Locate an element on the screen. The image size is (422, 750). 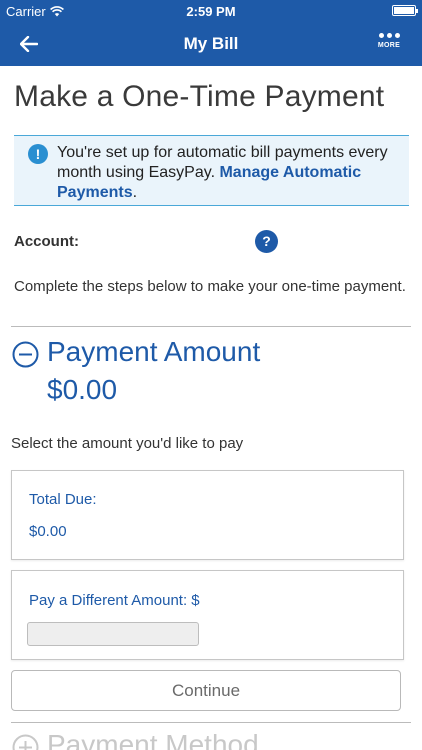
payment-amount-title: Payment Amount is located at coordinates (153, 352).